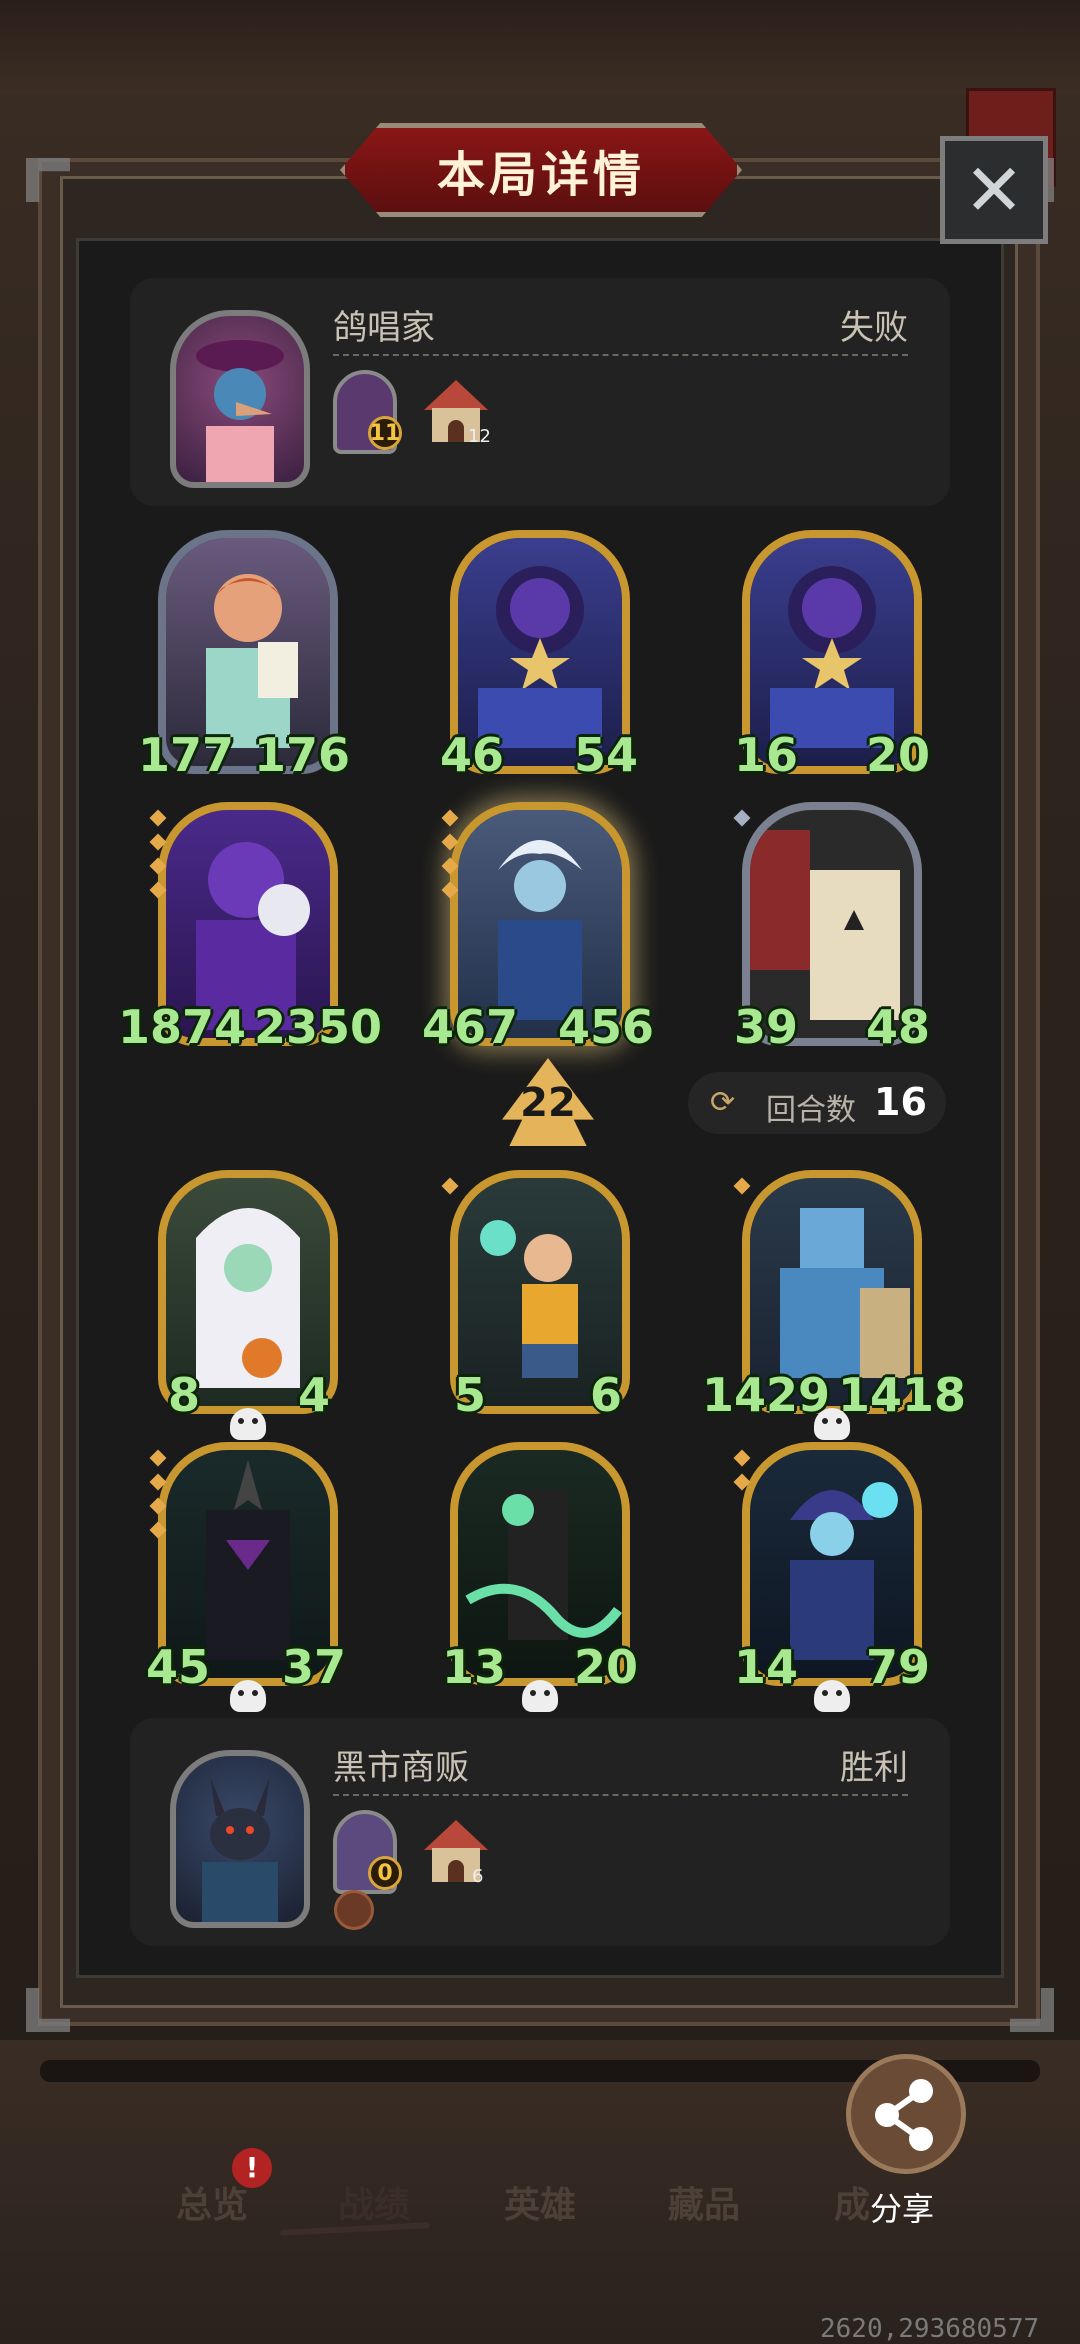 The image size is (1080, 2344). Describe the element at coordinates (248, 1305) in the screenshot. I see `unit-card: 8 4` at that location.